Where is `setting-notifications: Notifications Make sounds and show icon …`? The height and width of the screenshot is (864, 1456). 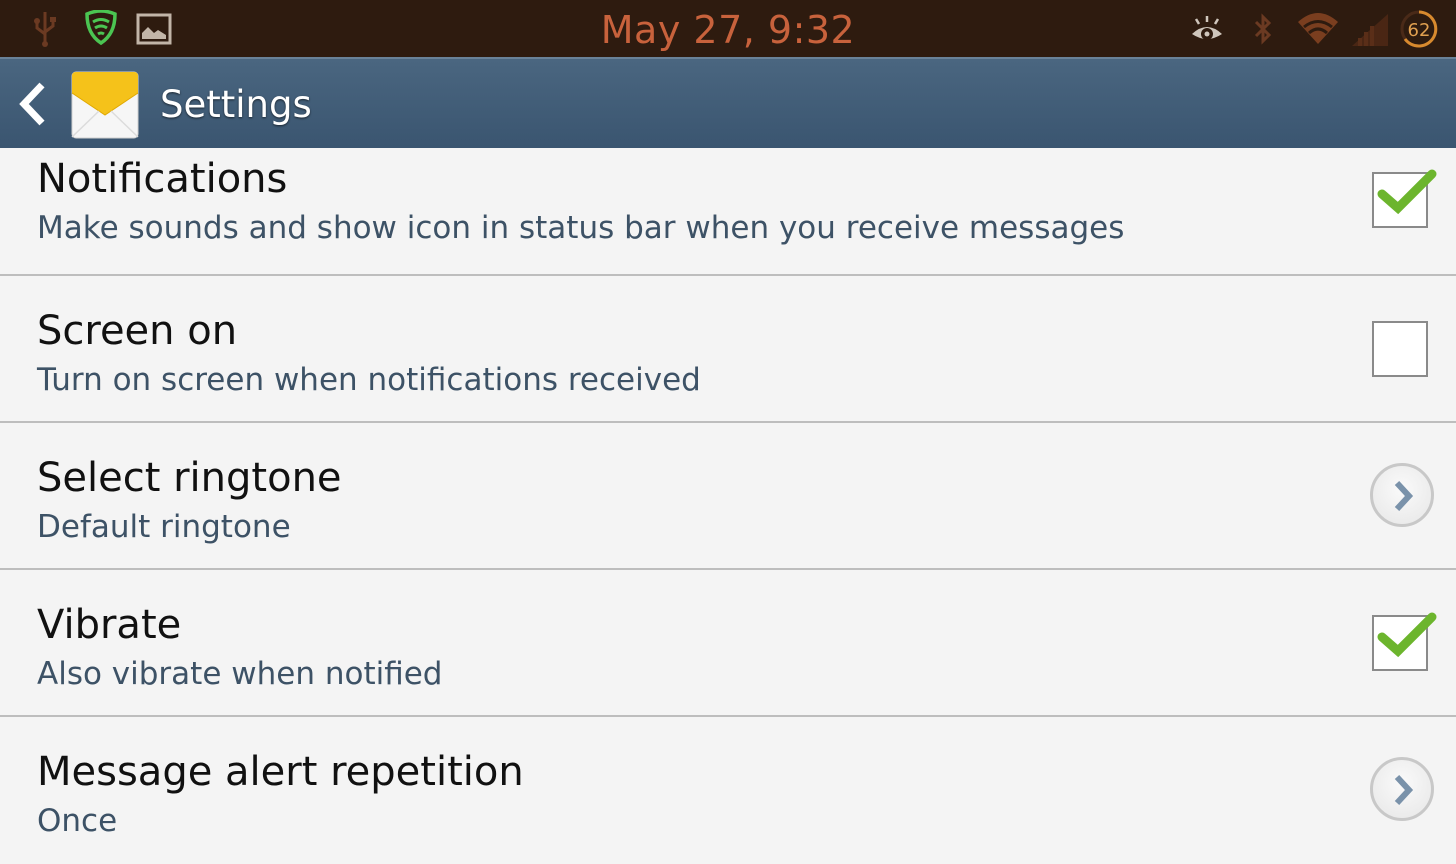
setting-notifications: Notifications Make sounds and show icon … is located at coordinates (728, 212).